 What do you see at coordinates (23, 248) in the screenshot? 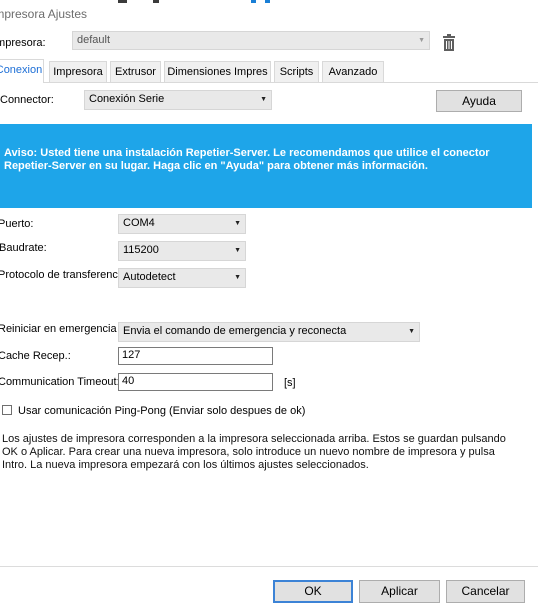
I see `baudrate-label: Baudrate:` at bounding box center [23, 248].